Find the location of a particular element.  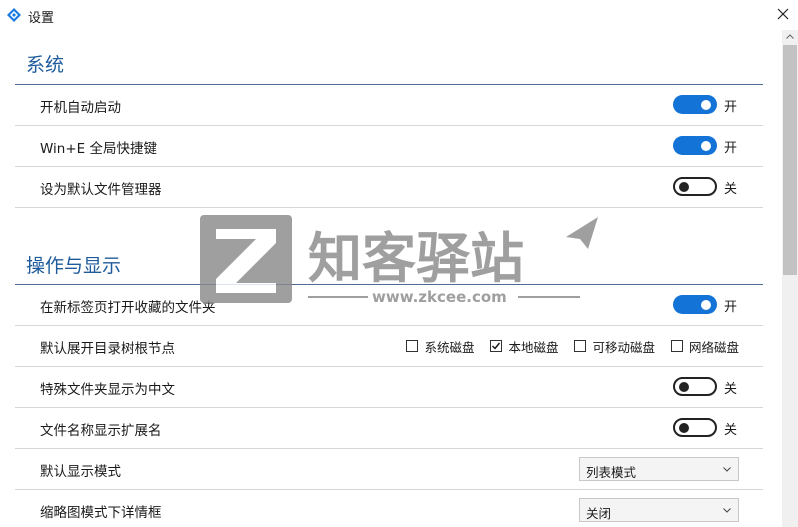

win-e-label: Win+E 全局快捷键 is located at coordinates (98, 149).